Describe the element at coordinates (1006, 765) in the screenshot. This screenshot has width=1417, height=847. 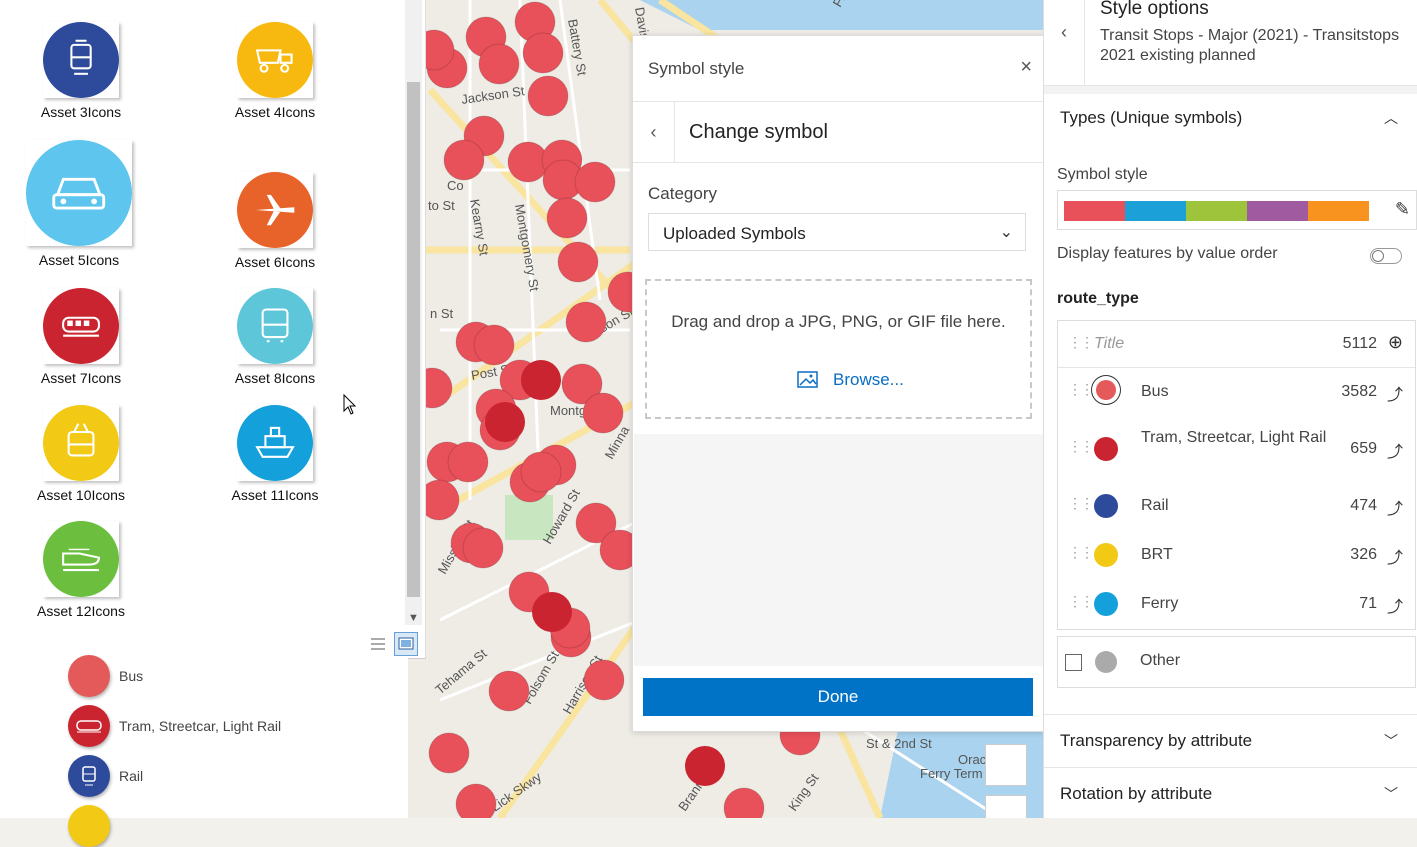
I see `map-home-button` at that location.